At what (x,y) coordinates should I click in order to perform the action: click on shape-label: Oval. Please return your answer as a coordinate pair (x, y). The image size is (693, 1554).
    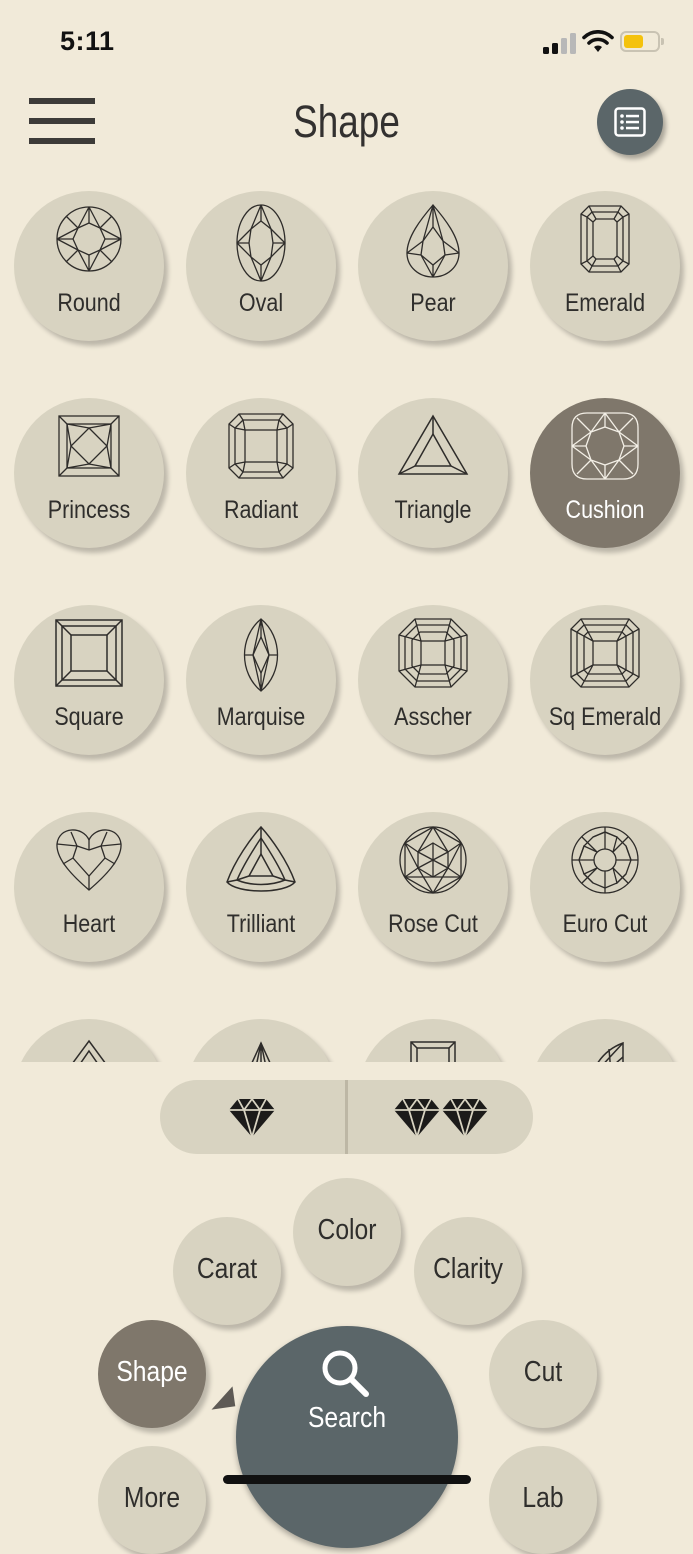
    Looking at the image, I should click on (261, 303).